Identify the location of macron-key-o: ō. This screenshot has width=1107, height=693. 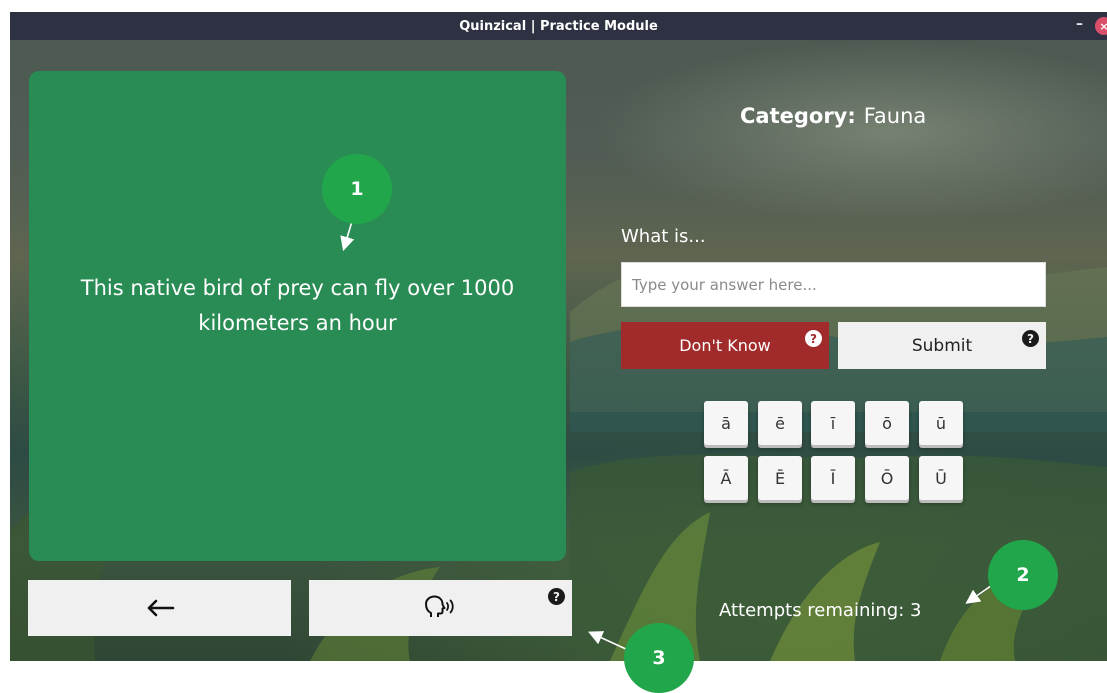
(887, 423).